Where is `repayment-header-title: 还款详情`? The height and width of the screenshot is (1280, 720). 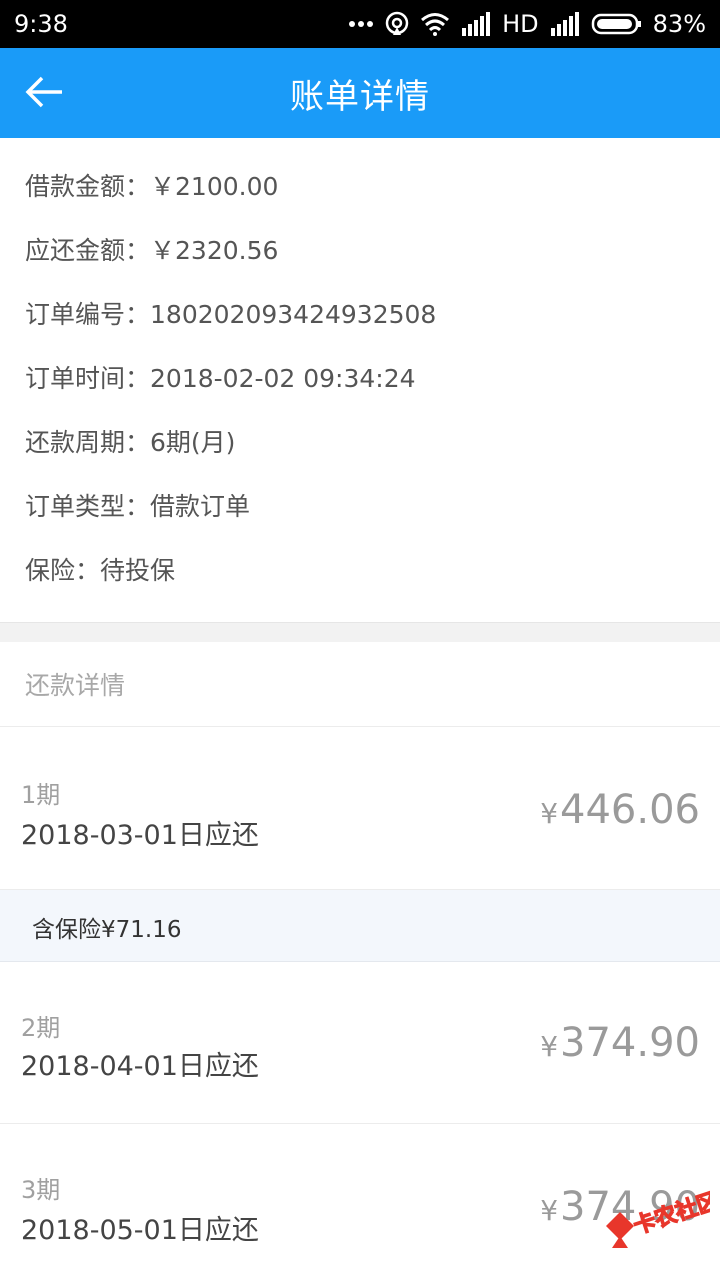
repayment-header-title: 还款详情 is located at coordinates (75, 685).